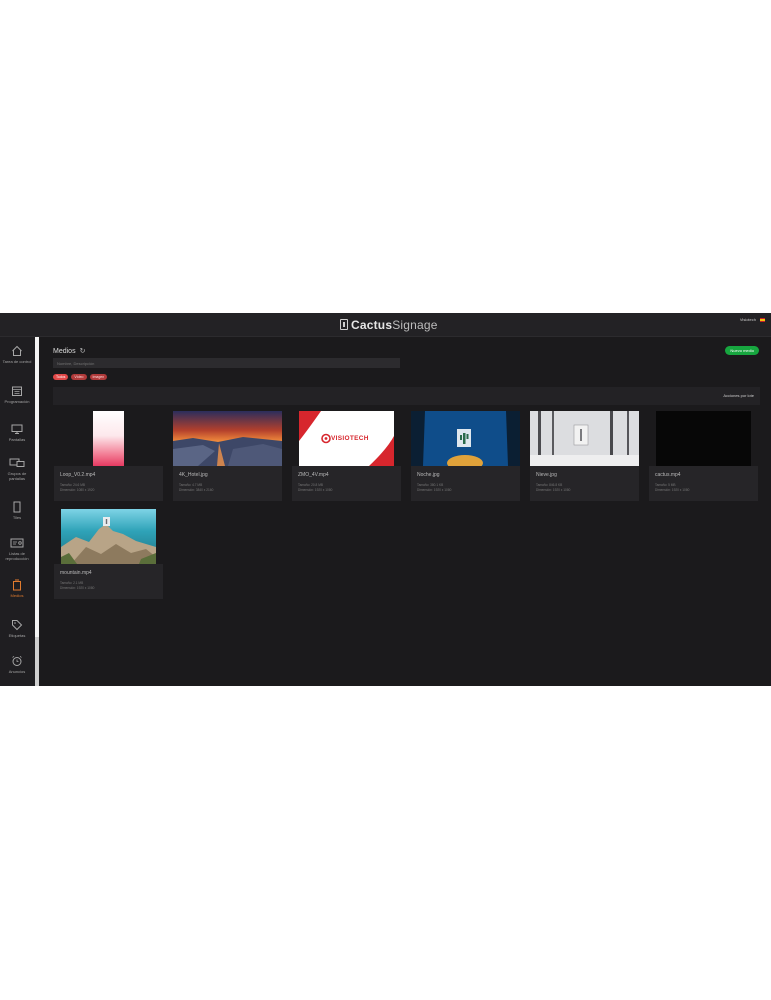  Describe the element at coordinates (428, 475) in the screenshot. I see `media-filename: Noche.jpg` at that location.